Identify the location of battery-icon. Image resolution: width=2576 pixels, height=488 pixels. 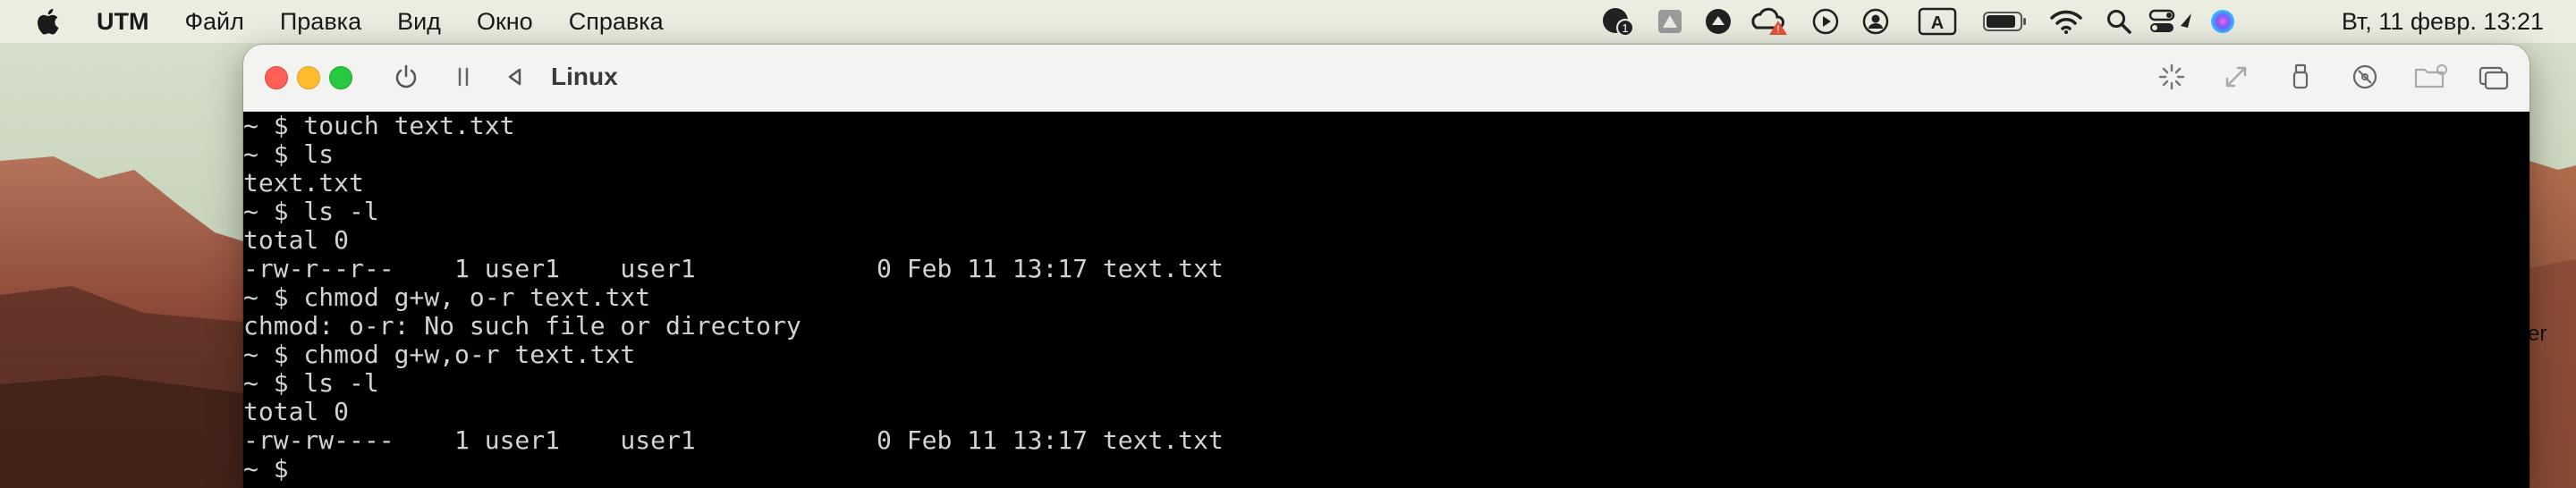
(2005, 22).